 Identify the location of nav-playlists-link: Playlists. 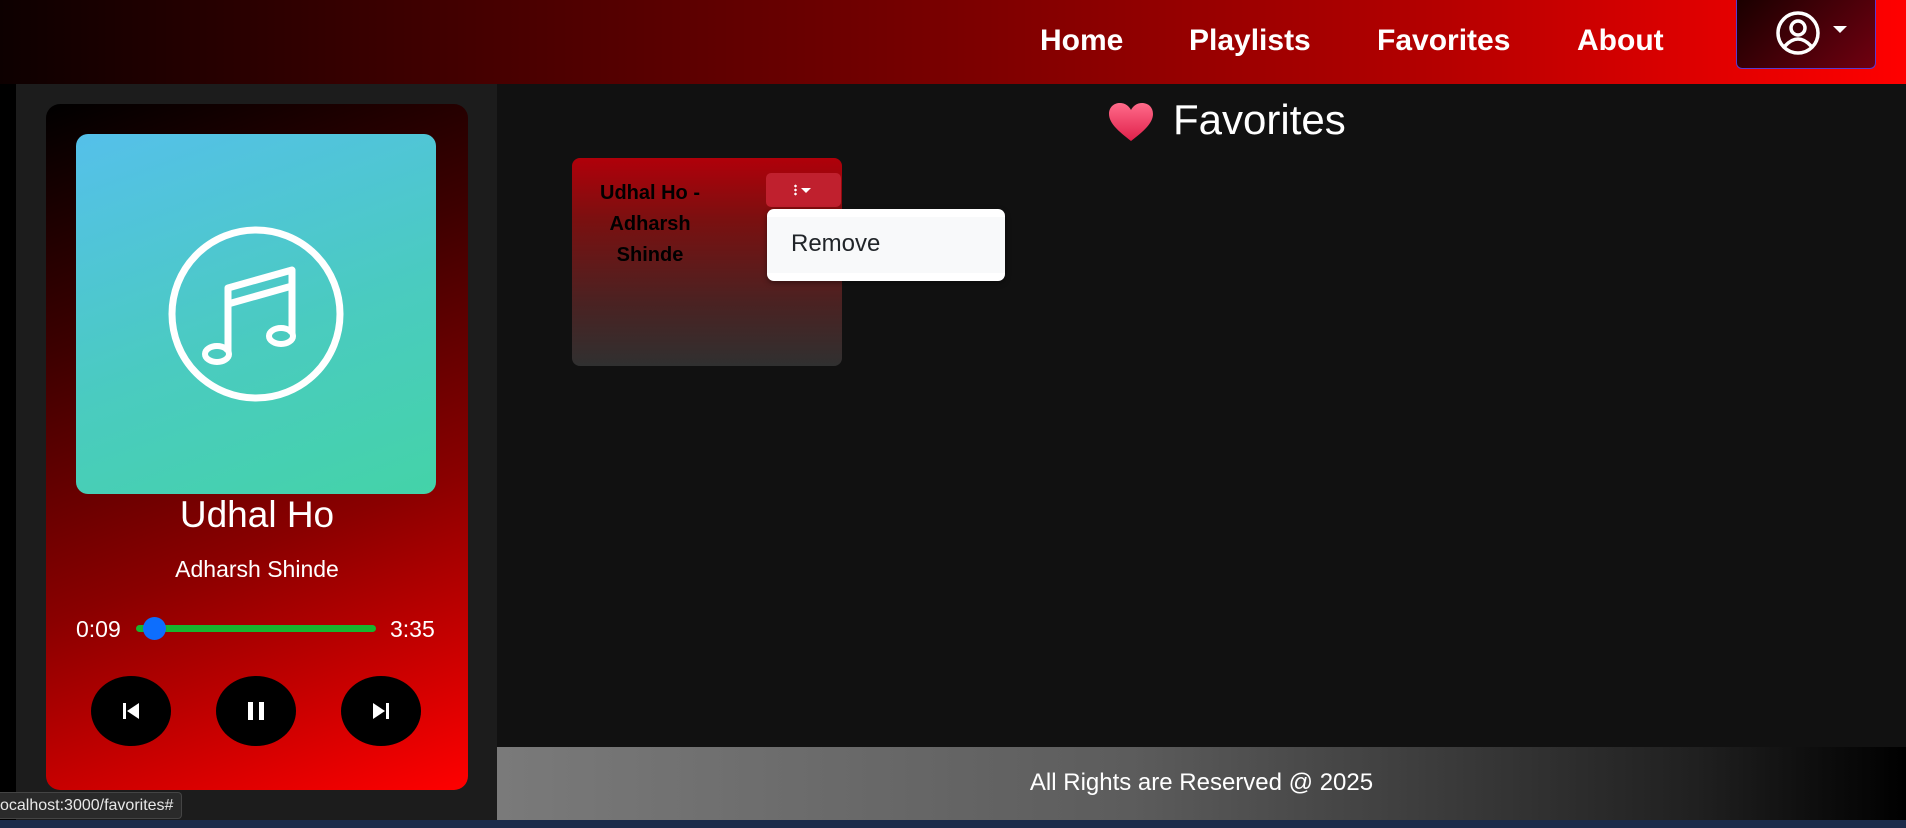
(1250, 41).